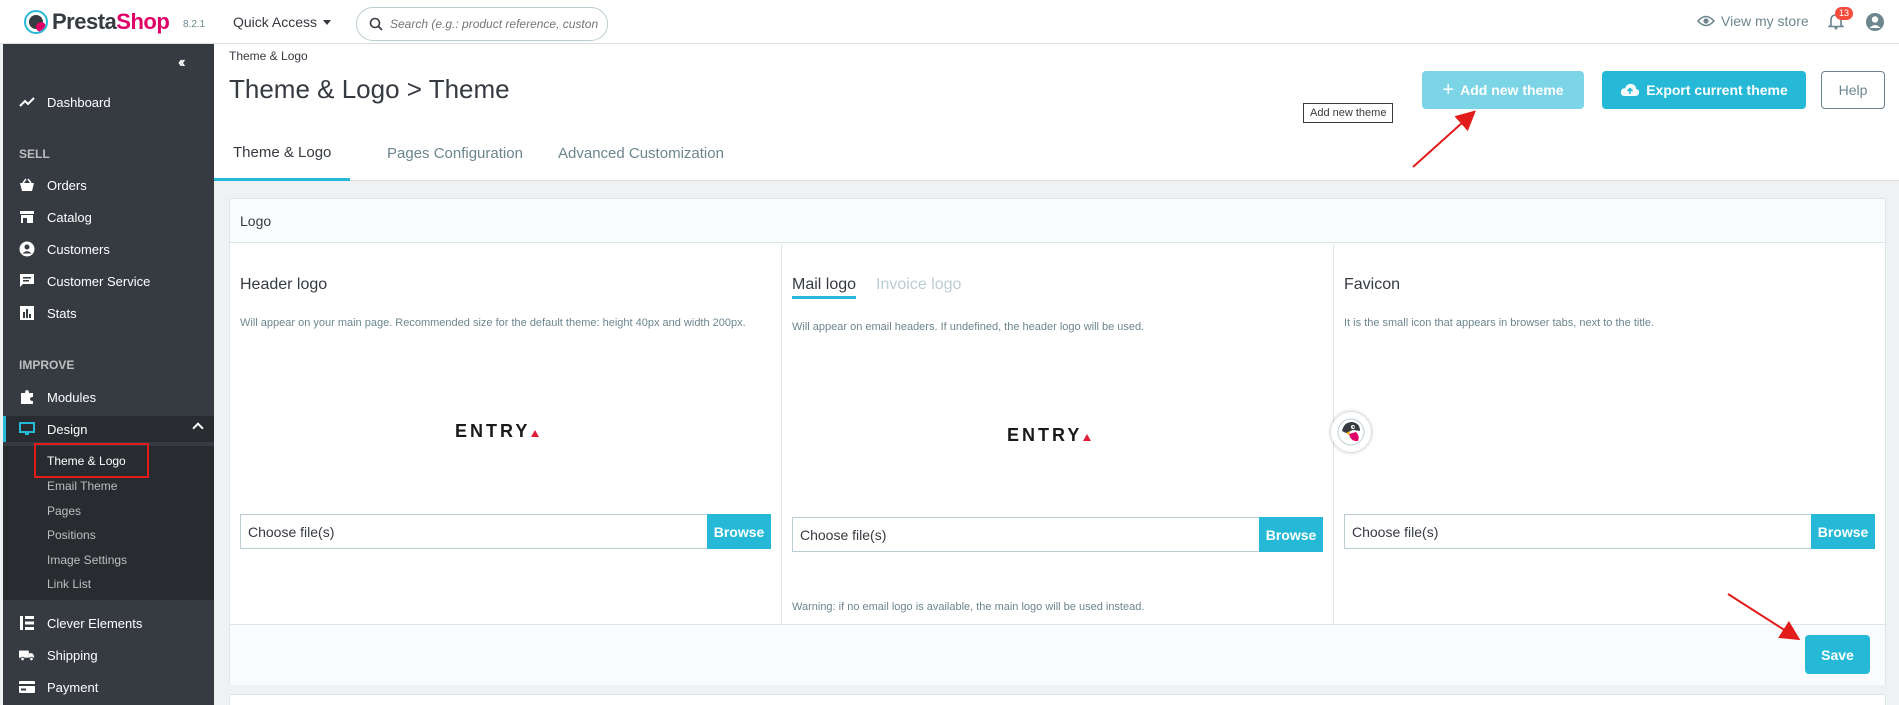 Image resolution: width=1899 pixels, height=705 pixels. What do you see at coordinates (82, 486) in the screenshot?
I see `submenu-item-email-theme: Email Theme` at bounding box center [82, 486].